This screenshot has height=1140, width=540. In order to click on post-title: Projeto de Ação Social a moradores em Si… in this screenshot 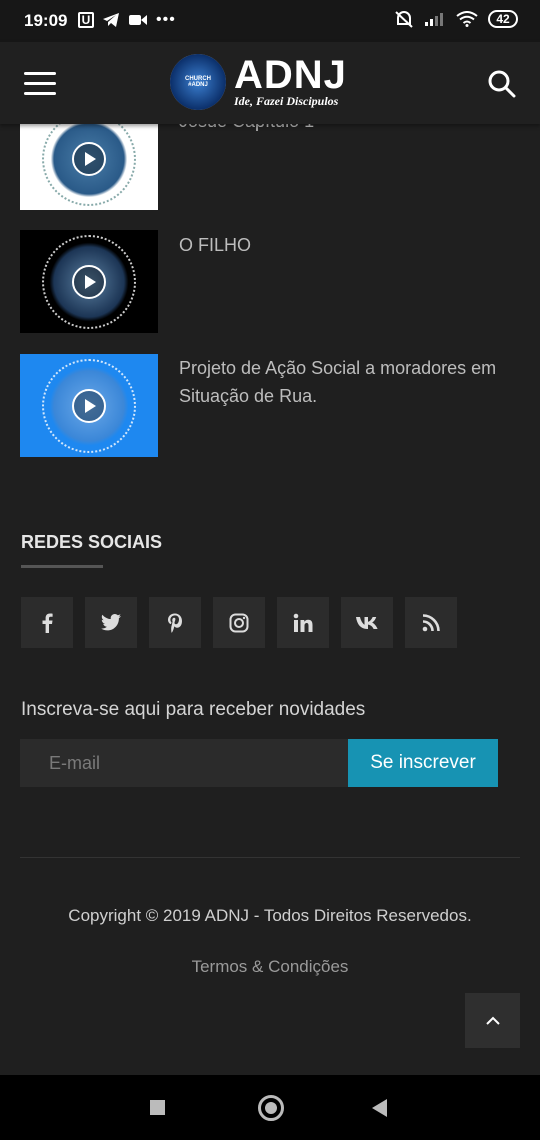, I will do `click(351, 382)`.